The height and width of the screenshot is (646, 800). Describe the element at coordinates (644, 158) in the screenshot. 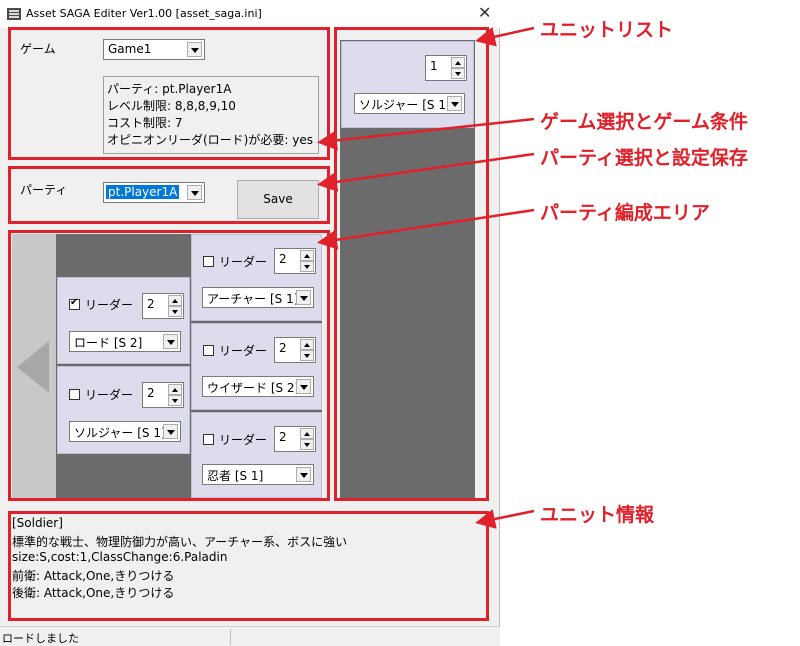

I see `annotation-party: パーティ選択と設定保存` at that location.